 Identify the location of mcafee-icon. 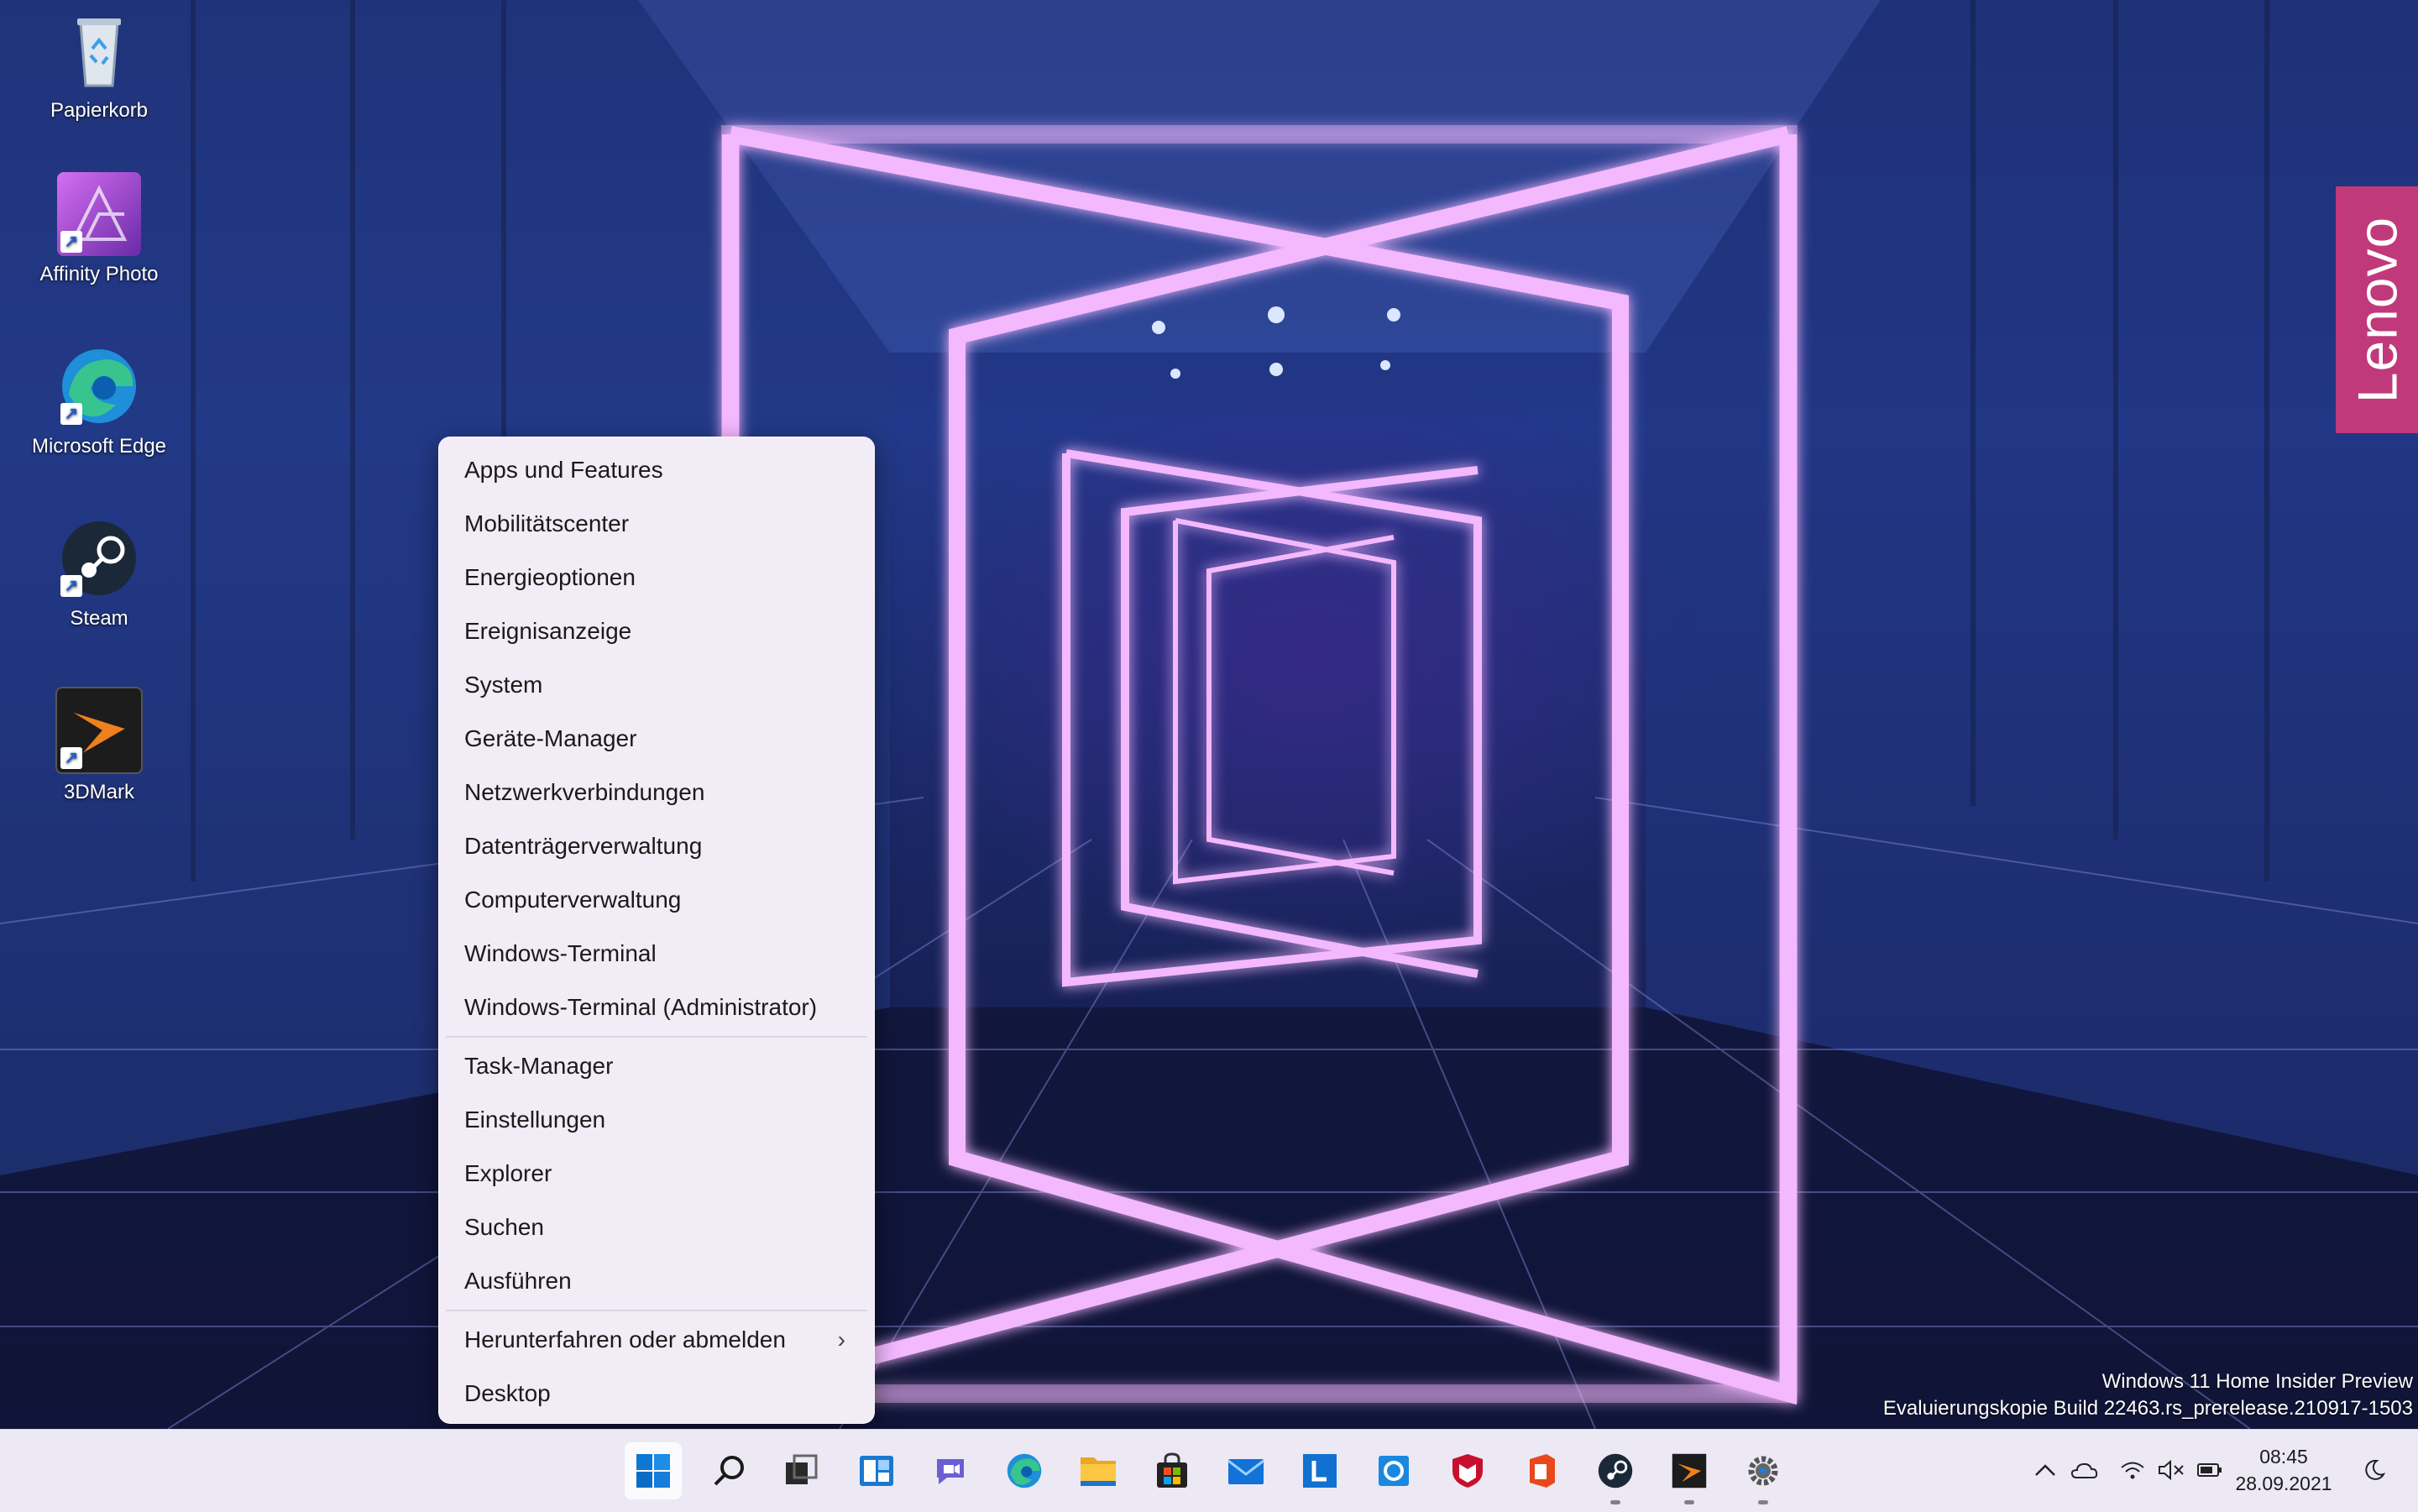
(1467, 1471).